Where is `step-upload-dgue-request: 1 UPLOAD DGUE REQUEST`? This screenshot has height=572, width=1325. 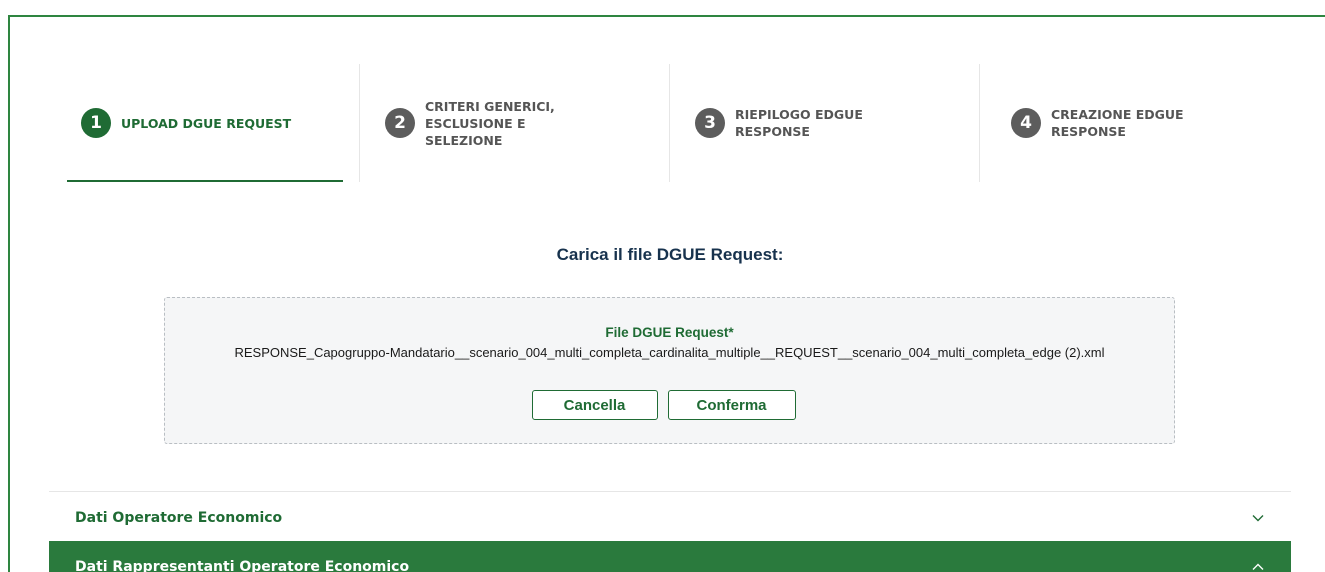 step-upload-dgue-request: 1 UPLOAD DGUE REQUEST is located at coordinates (204, 123).